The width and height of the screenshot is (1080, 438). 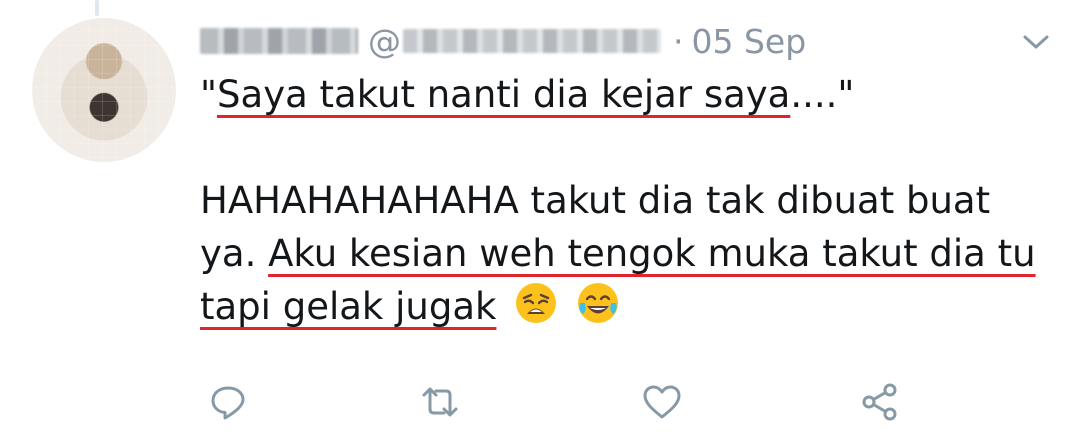 I want to click on avatar-pixelation, so click(x=104, y=90).